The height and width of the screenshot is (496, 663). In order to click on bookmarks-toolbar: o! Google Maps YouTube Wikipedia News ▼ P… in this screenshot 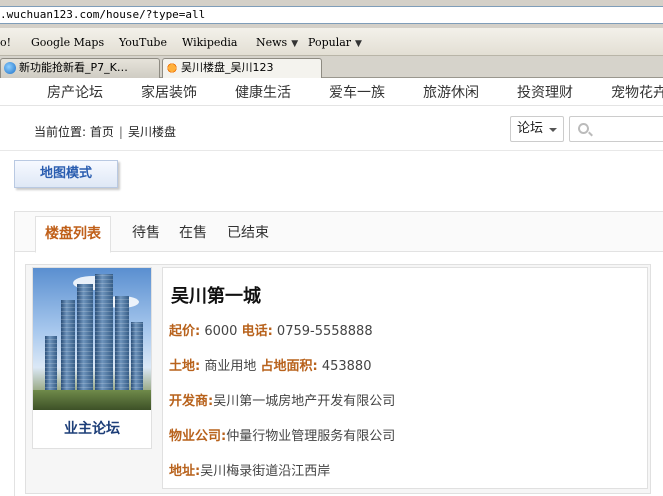, I will do `click(331, 42)`.